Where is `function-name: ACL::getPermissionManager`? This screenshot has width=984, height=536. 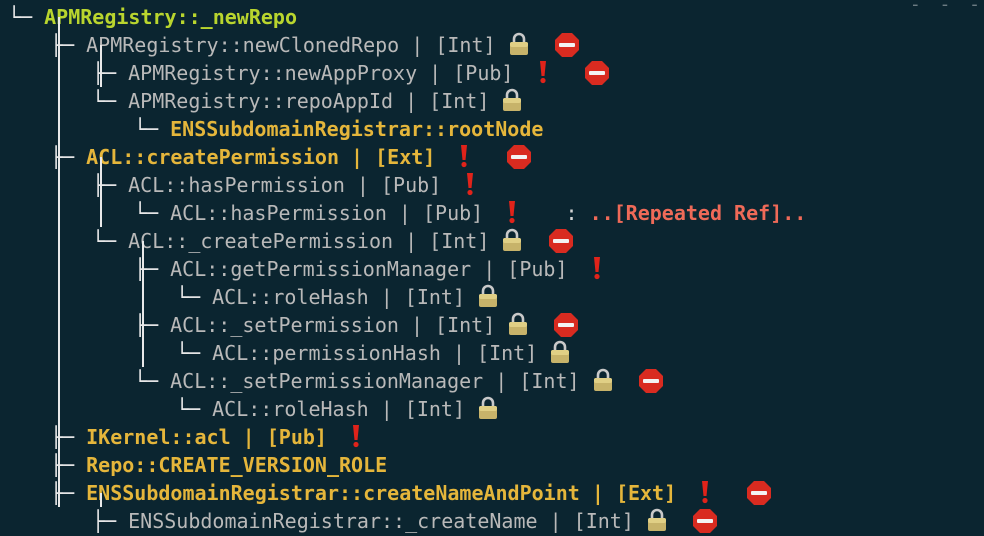
function-name: ACL::getPermissionManager is located at coordinates (321, 269).